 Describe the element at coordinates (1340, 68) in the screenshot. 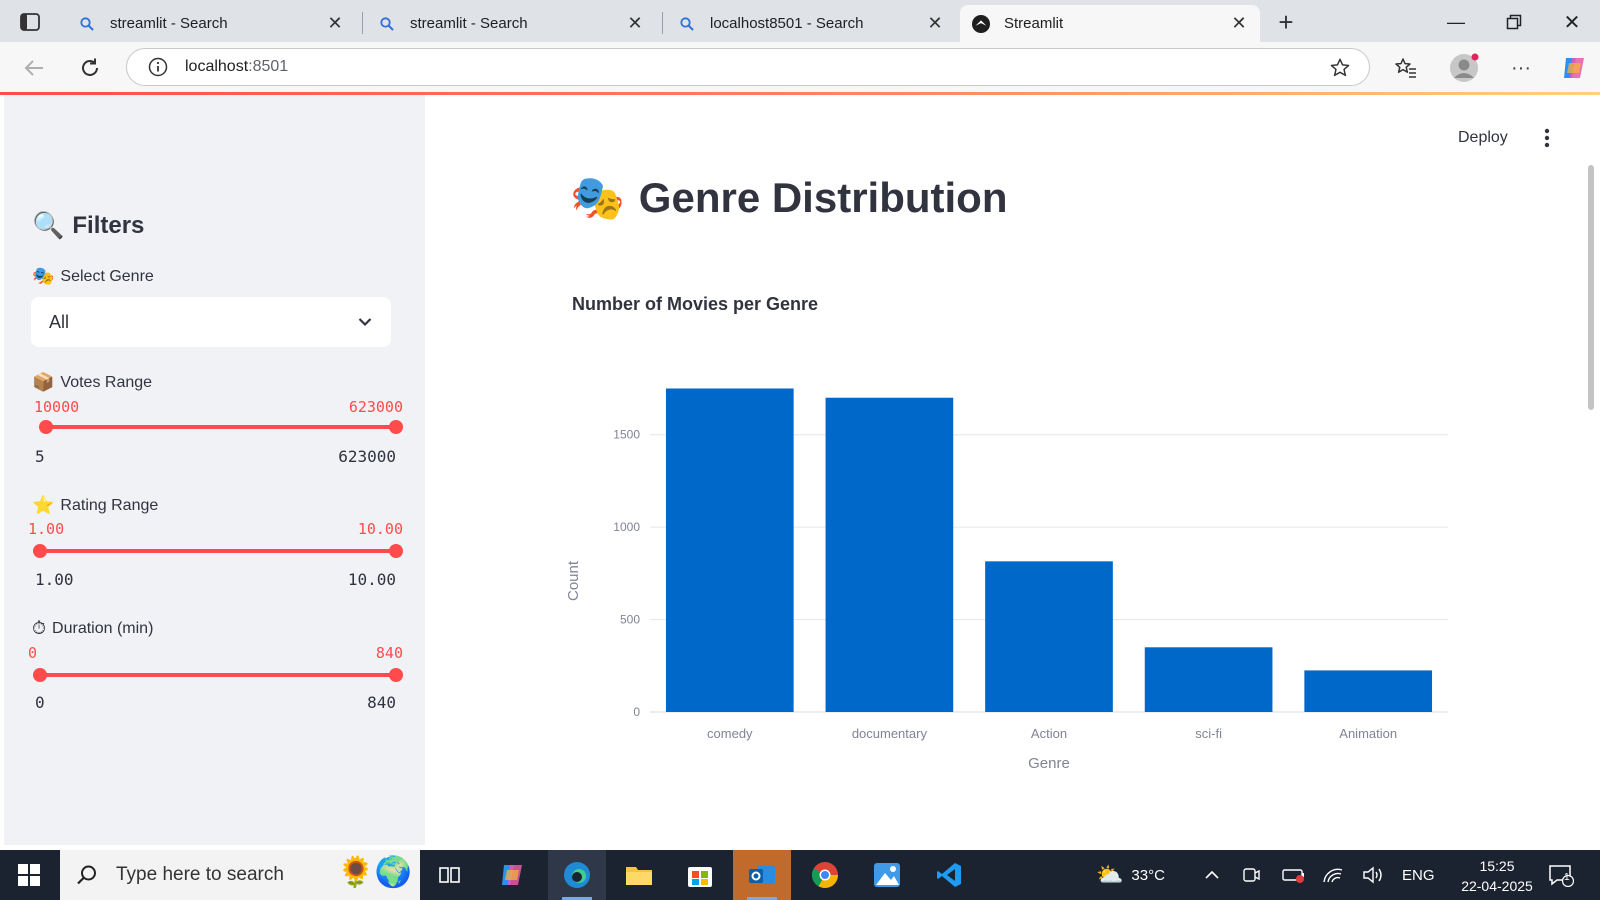

I see `favorite-star-icon` at that location.